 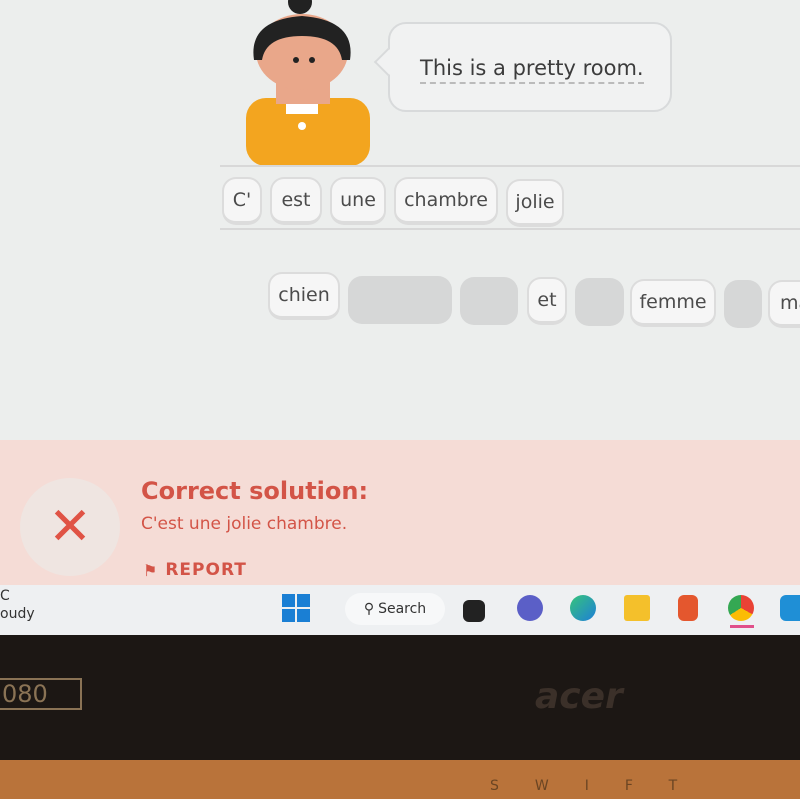 What do you see at coordinates (446, 201) in the screenshot?
I see `answer-tile: chambre` at bounding box center [446, 201].